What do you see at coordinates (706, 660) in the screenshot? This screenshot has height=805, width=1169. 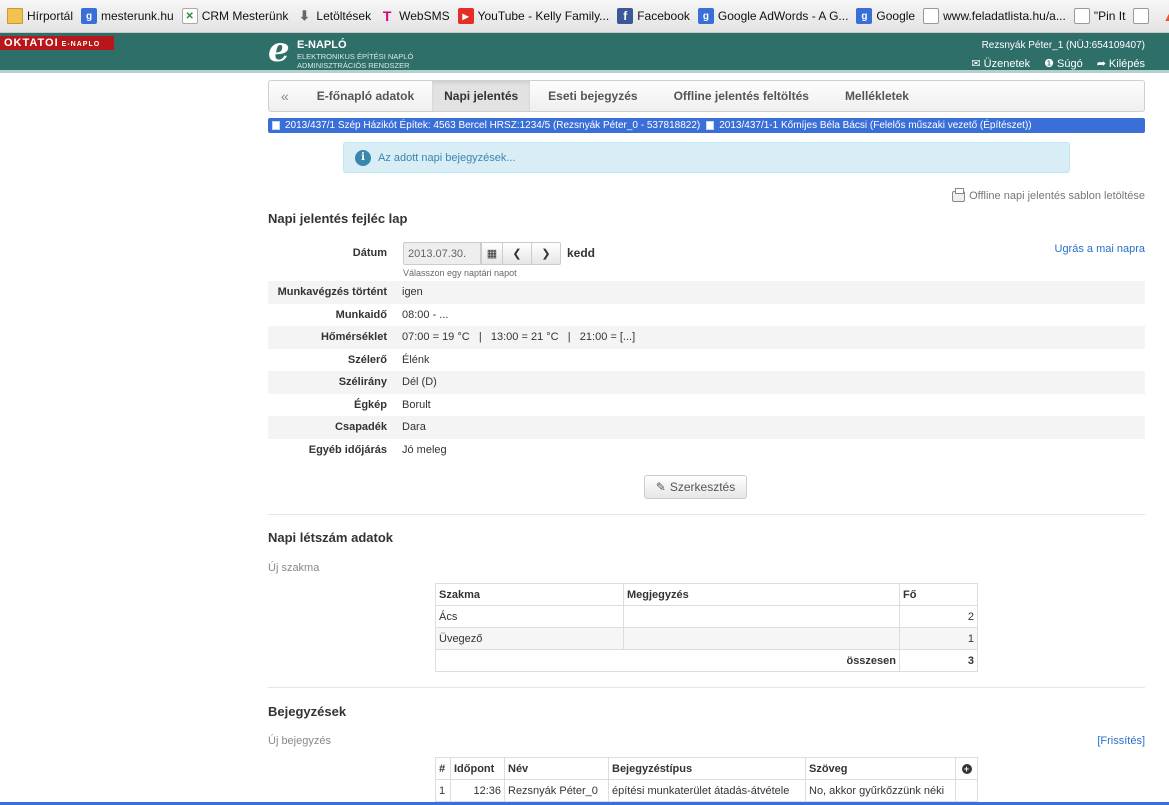 I see `table-total-row: összesen 3` at bounding box center [706, 660].